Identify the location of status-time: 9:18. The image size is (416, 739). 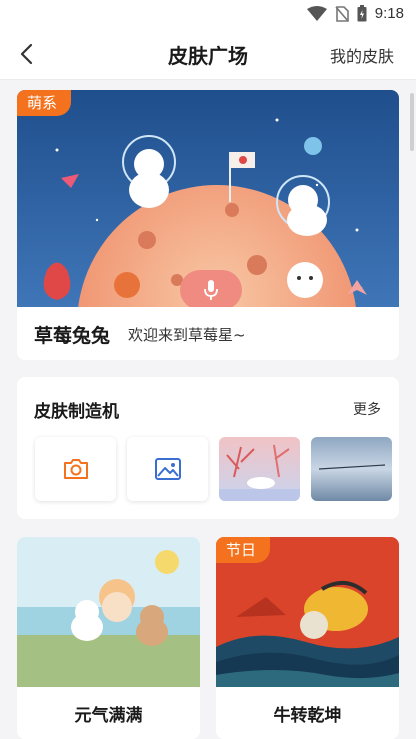
(389, 13).